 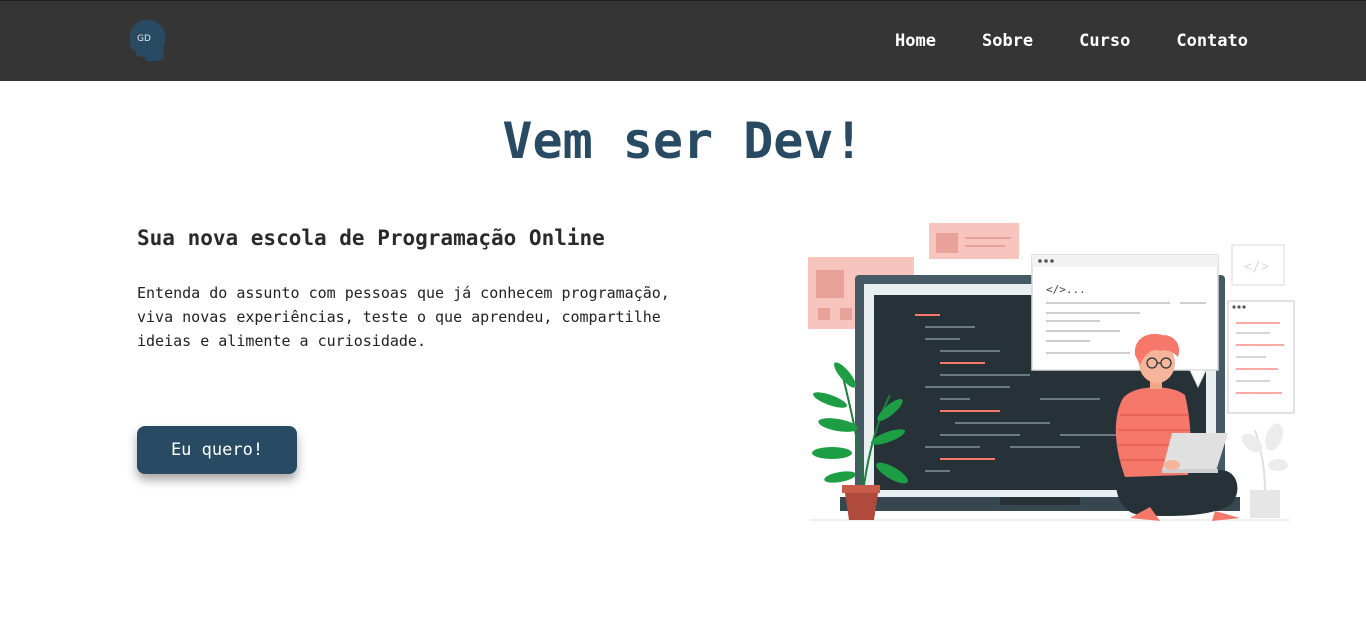 I want to click on nav-sobre: Sobre, so click(x=1007, y=41).